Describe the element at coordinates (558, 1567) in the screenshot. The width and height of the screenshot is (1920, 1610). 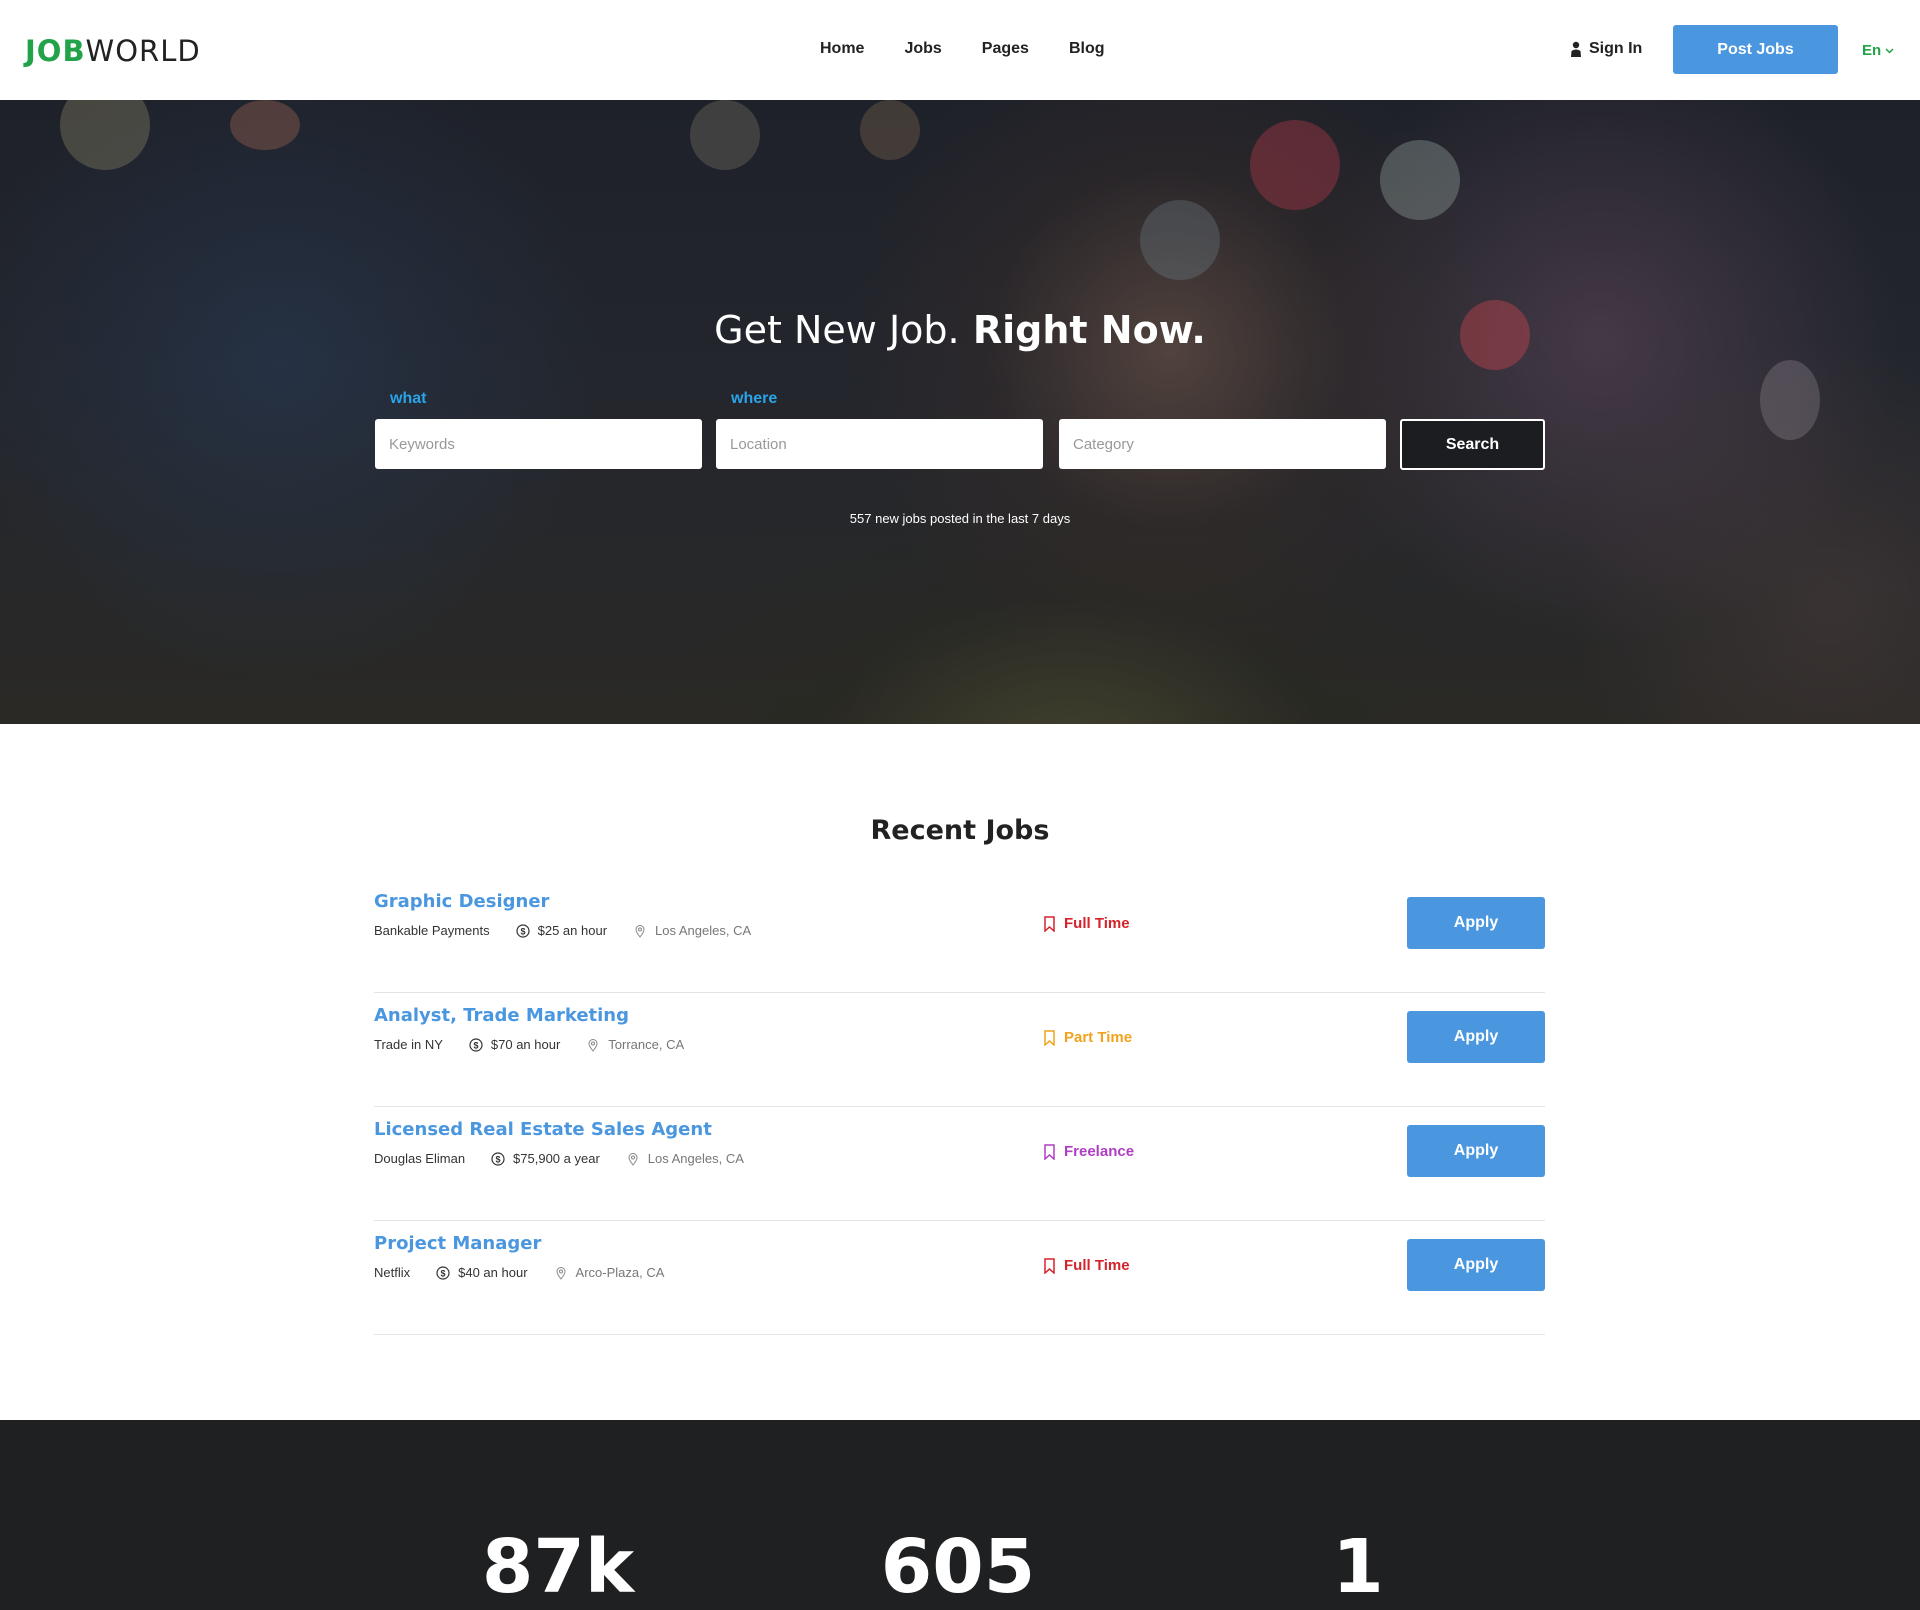
I see `stat-jobs: 87k` at that location.